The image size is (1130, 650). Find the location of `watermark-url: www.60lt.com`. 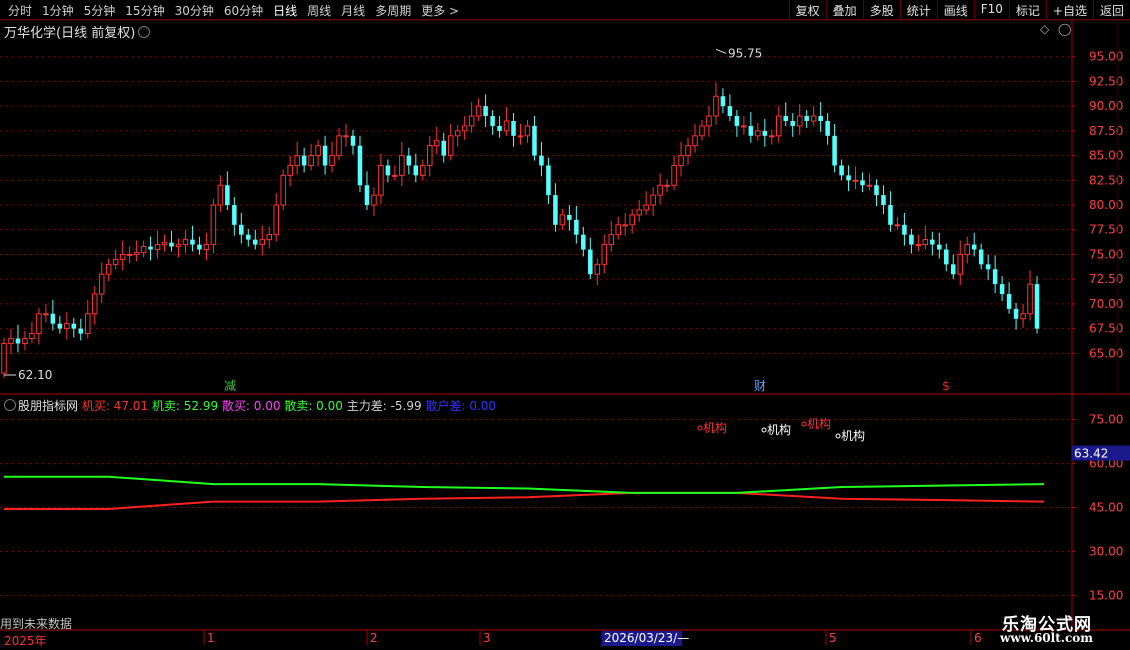

watermark-url: www.60lt.com is located at coordinates (1046, 638).